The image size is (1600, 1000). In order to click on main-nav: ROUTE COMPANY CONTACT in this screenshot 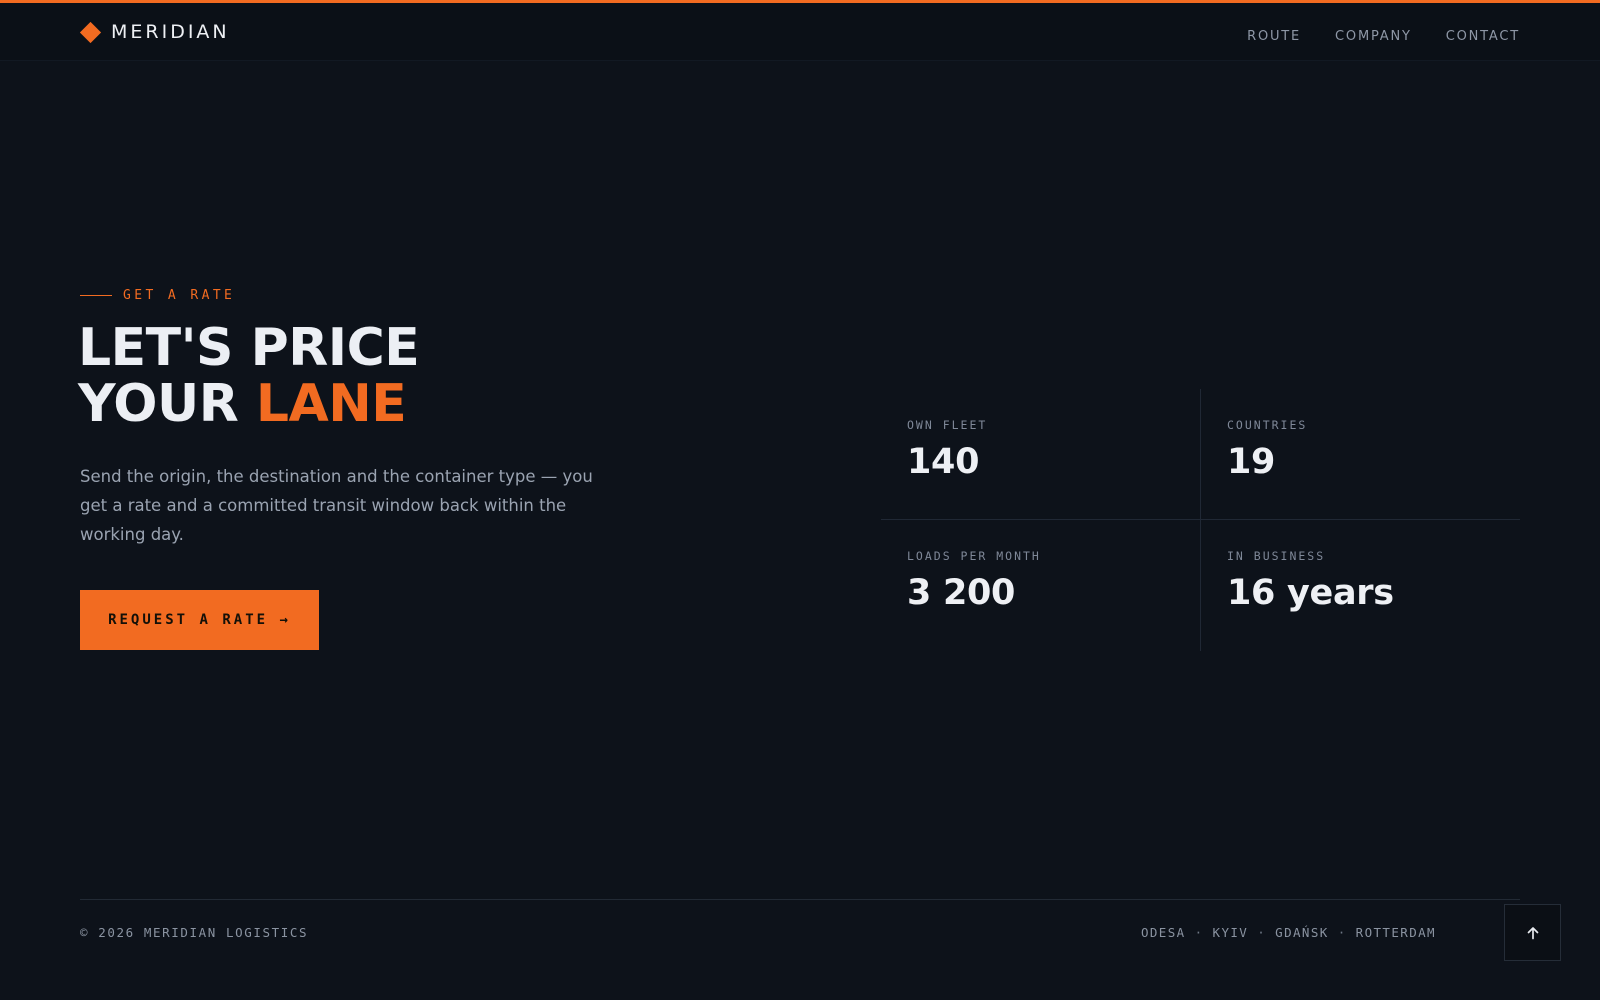, I will do `click(1383, 36)`.